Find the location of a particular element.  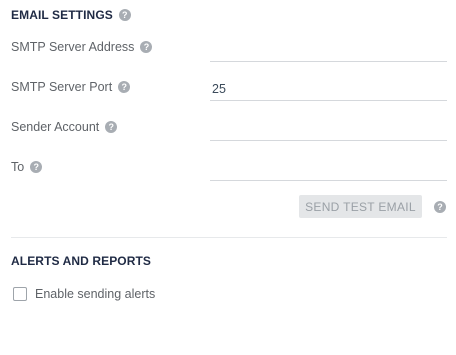

smtp-server-address-label: SMTP Server Address is located at coordinates (73, 47).